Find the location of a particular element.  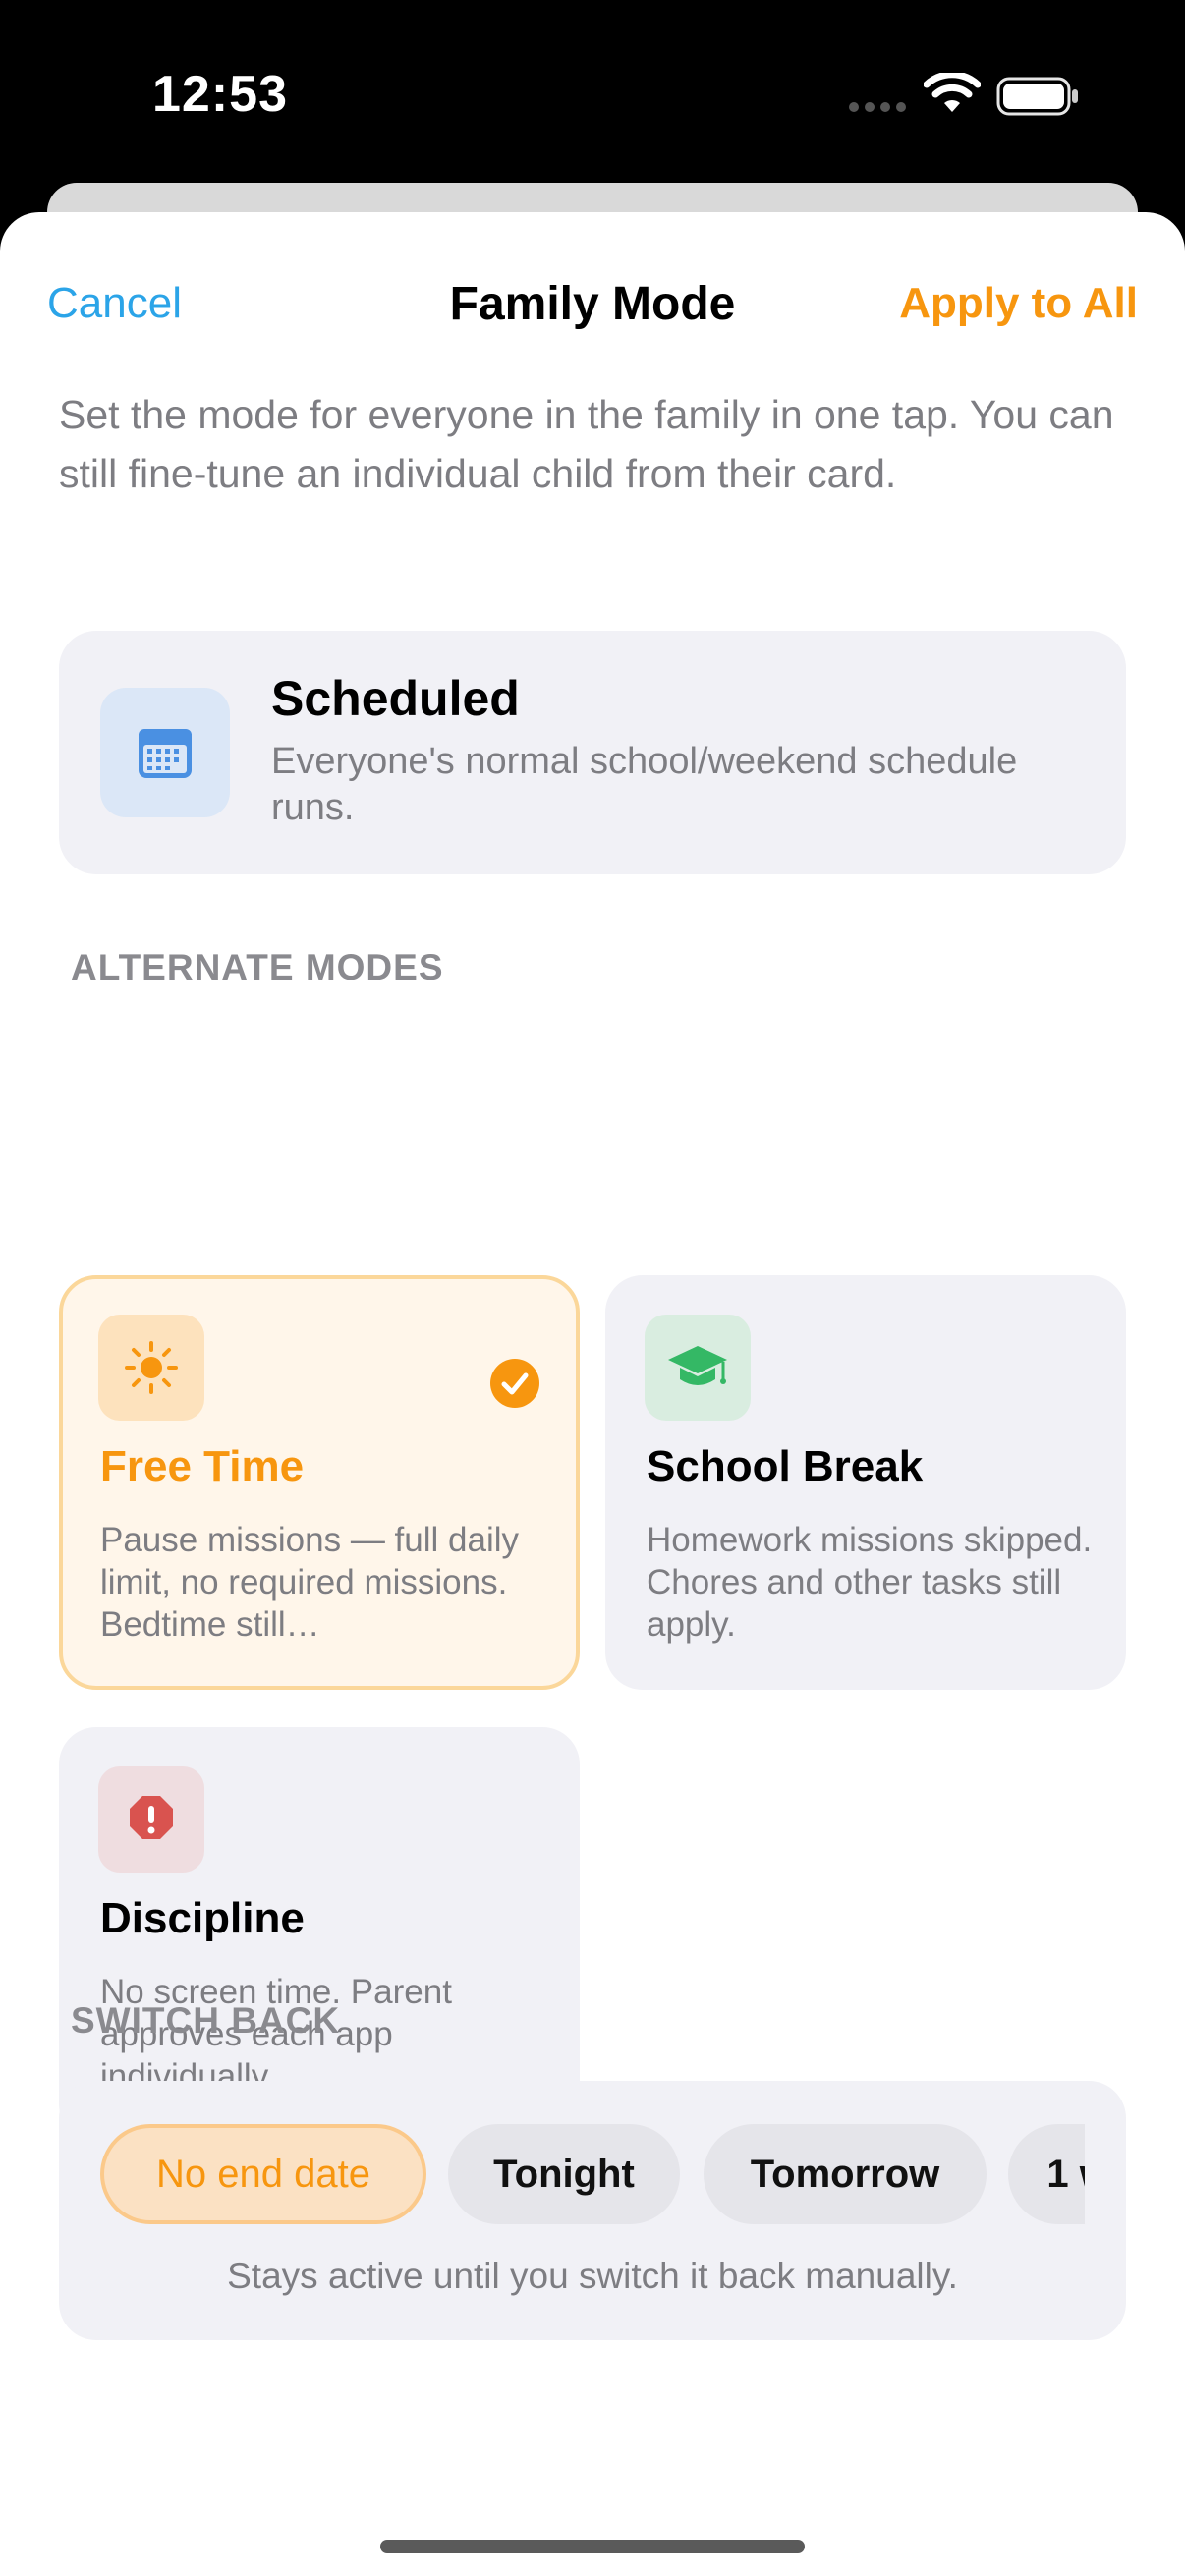

chip-tomorrow: Tomorrow is located at coordinates (846, 2174).